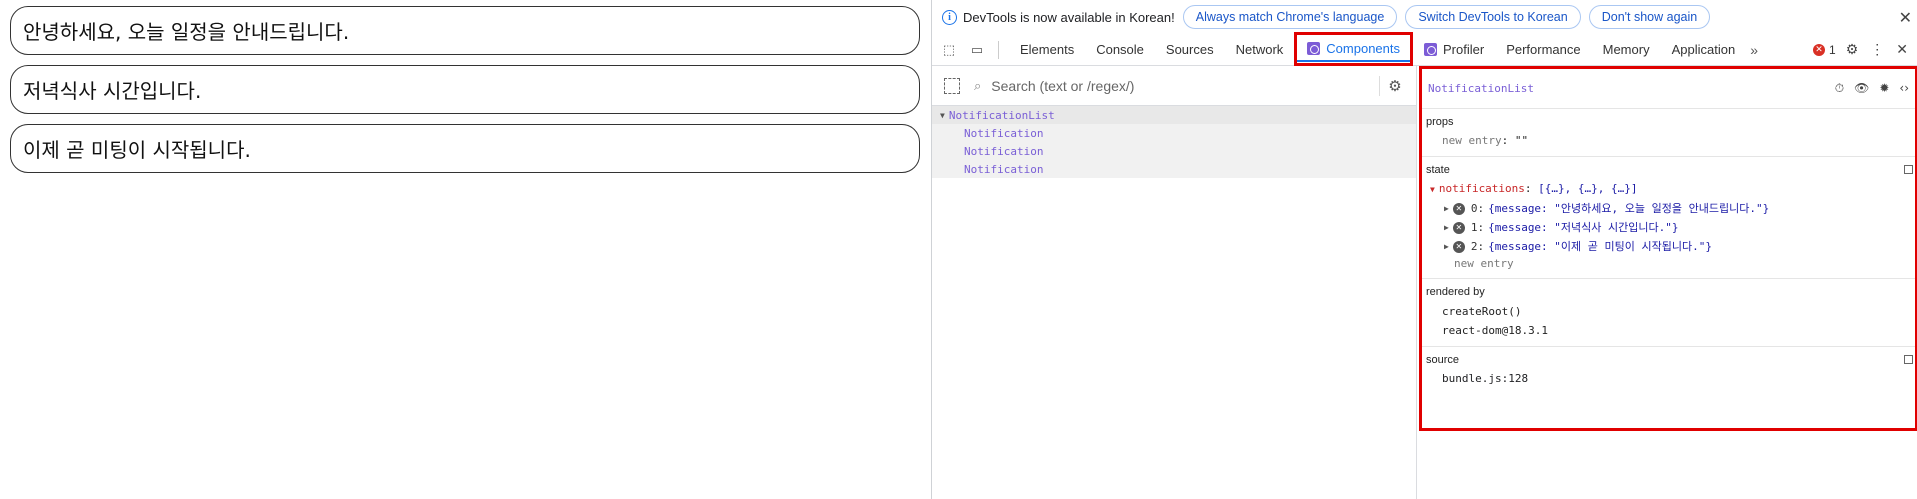  Describe the element at coordinates (978, 85) in the screenshot. I see `search-icon: ⌕` at that location.